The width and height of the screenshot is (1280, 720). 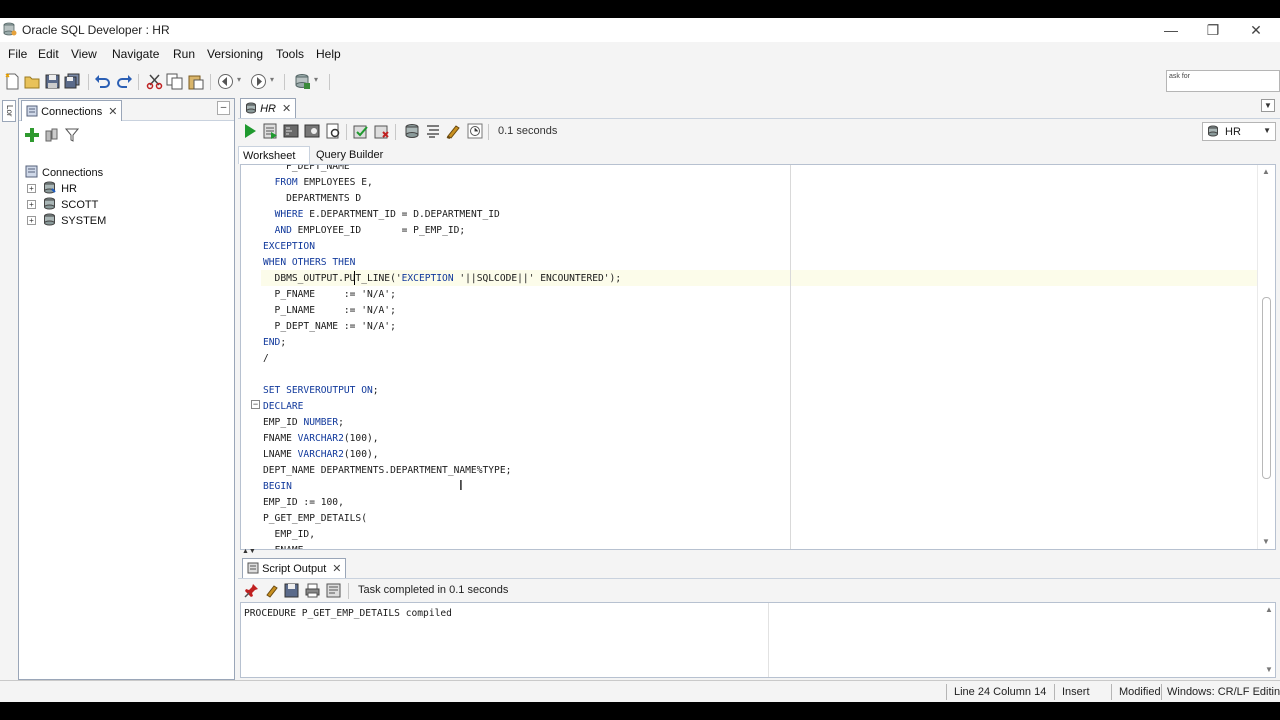 What do you see at coordinates (1223, 692) in the screenshot?
I see `line-endings: Windows: CR/LF Editing` at bounding box center [1223, 692].